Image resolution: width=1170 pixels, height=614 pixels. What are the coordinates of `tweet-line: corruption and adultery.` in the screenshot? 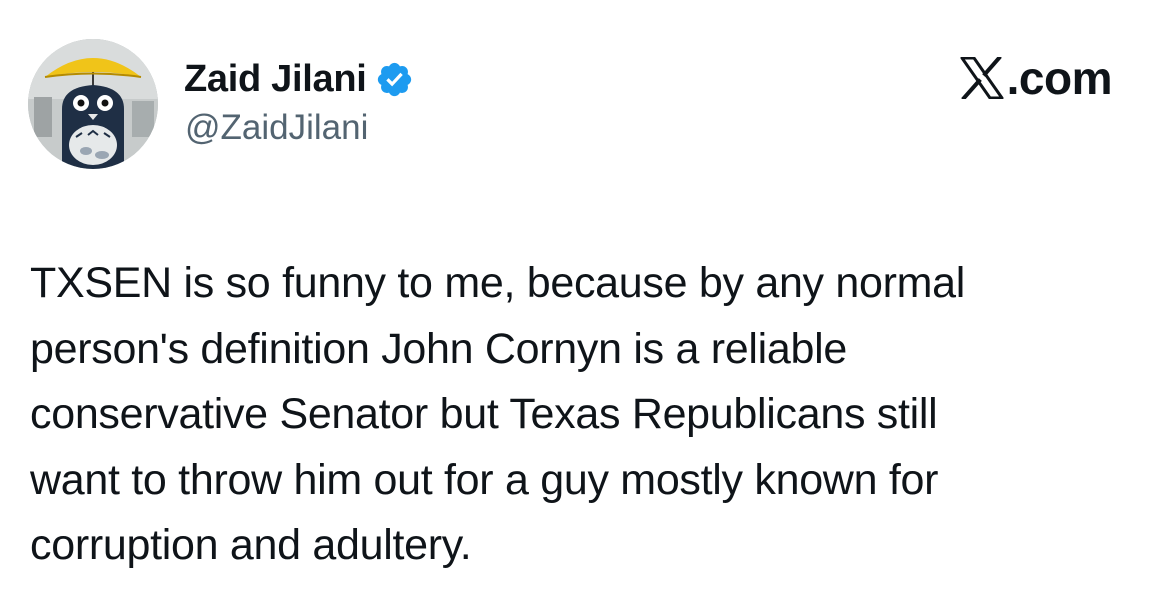 It's located at (251, 545).